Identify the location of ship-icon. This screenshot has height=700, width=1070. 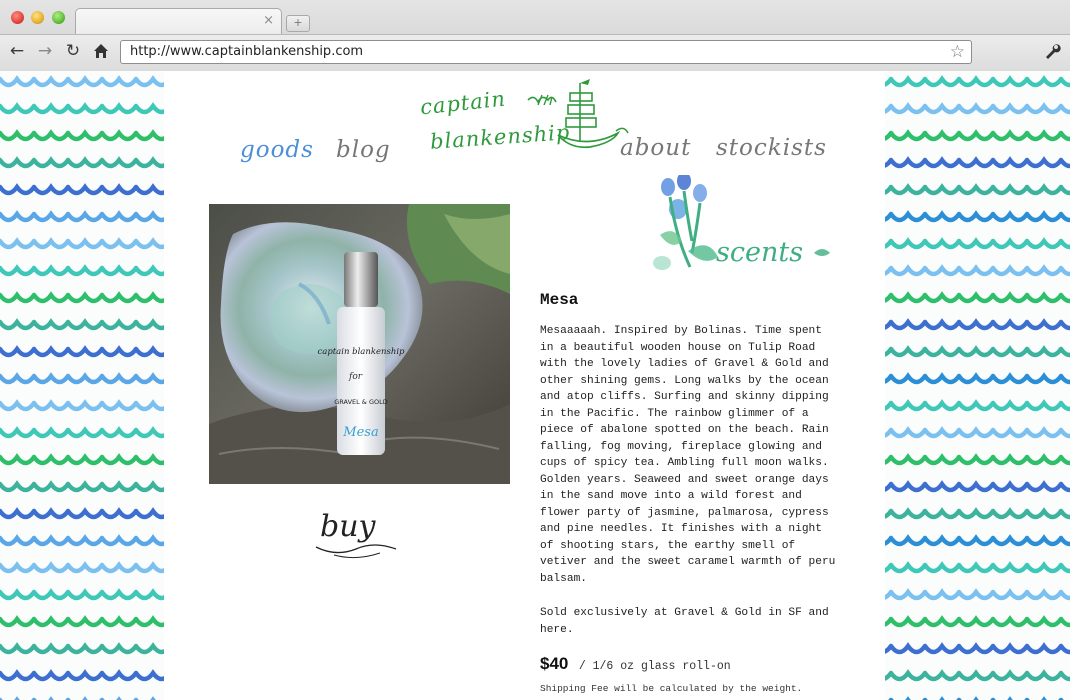
(578, 114).